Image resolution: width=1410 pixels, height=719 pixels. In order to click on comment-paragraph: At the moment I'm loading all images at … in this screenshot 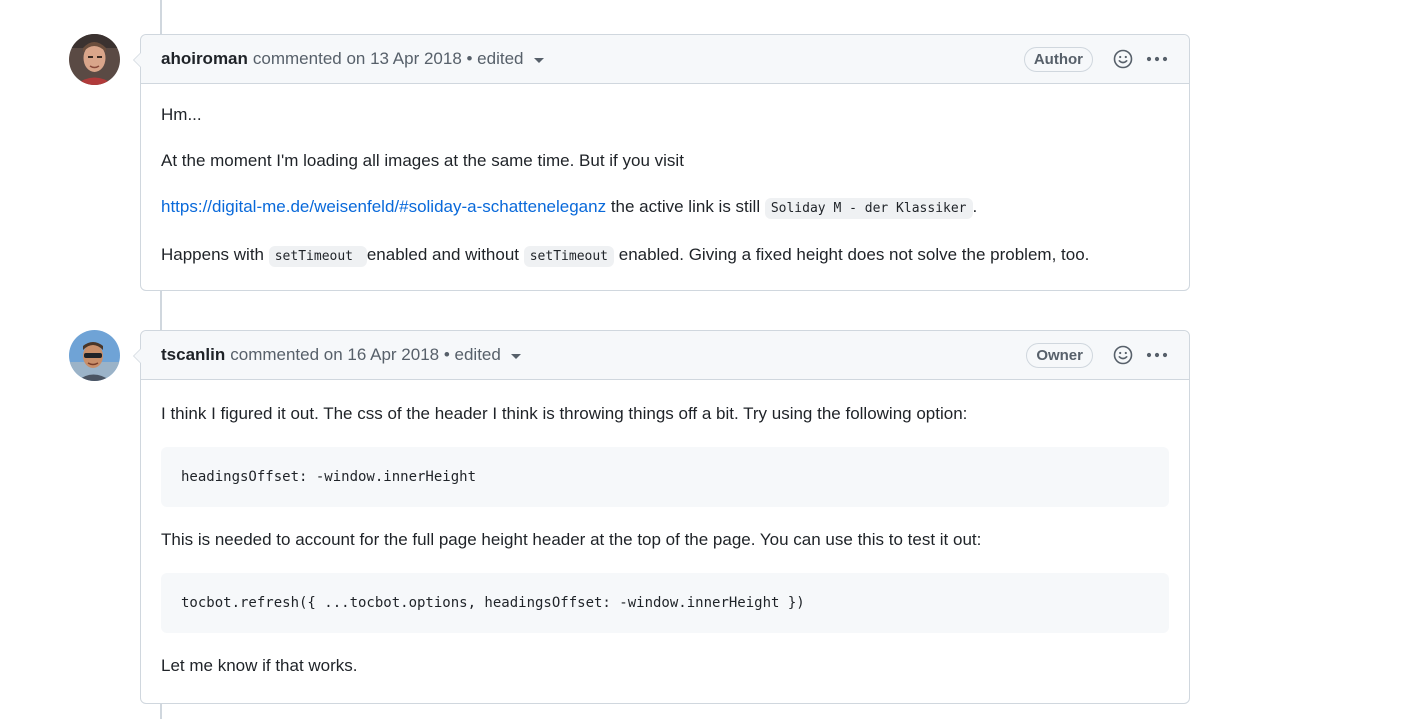, I will do `click(422, 160)`.